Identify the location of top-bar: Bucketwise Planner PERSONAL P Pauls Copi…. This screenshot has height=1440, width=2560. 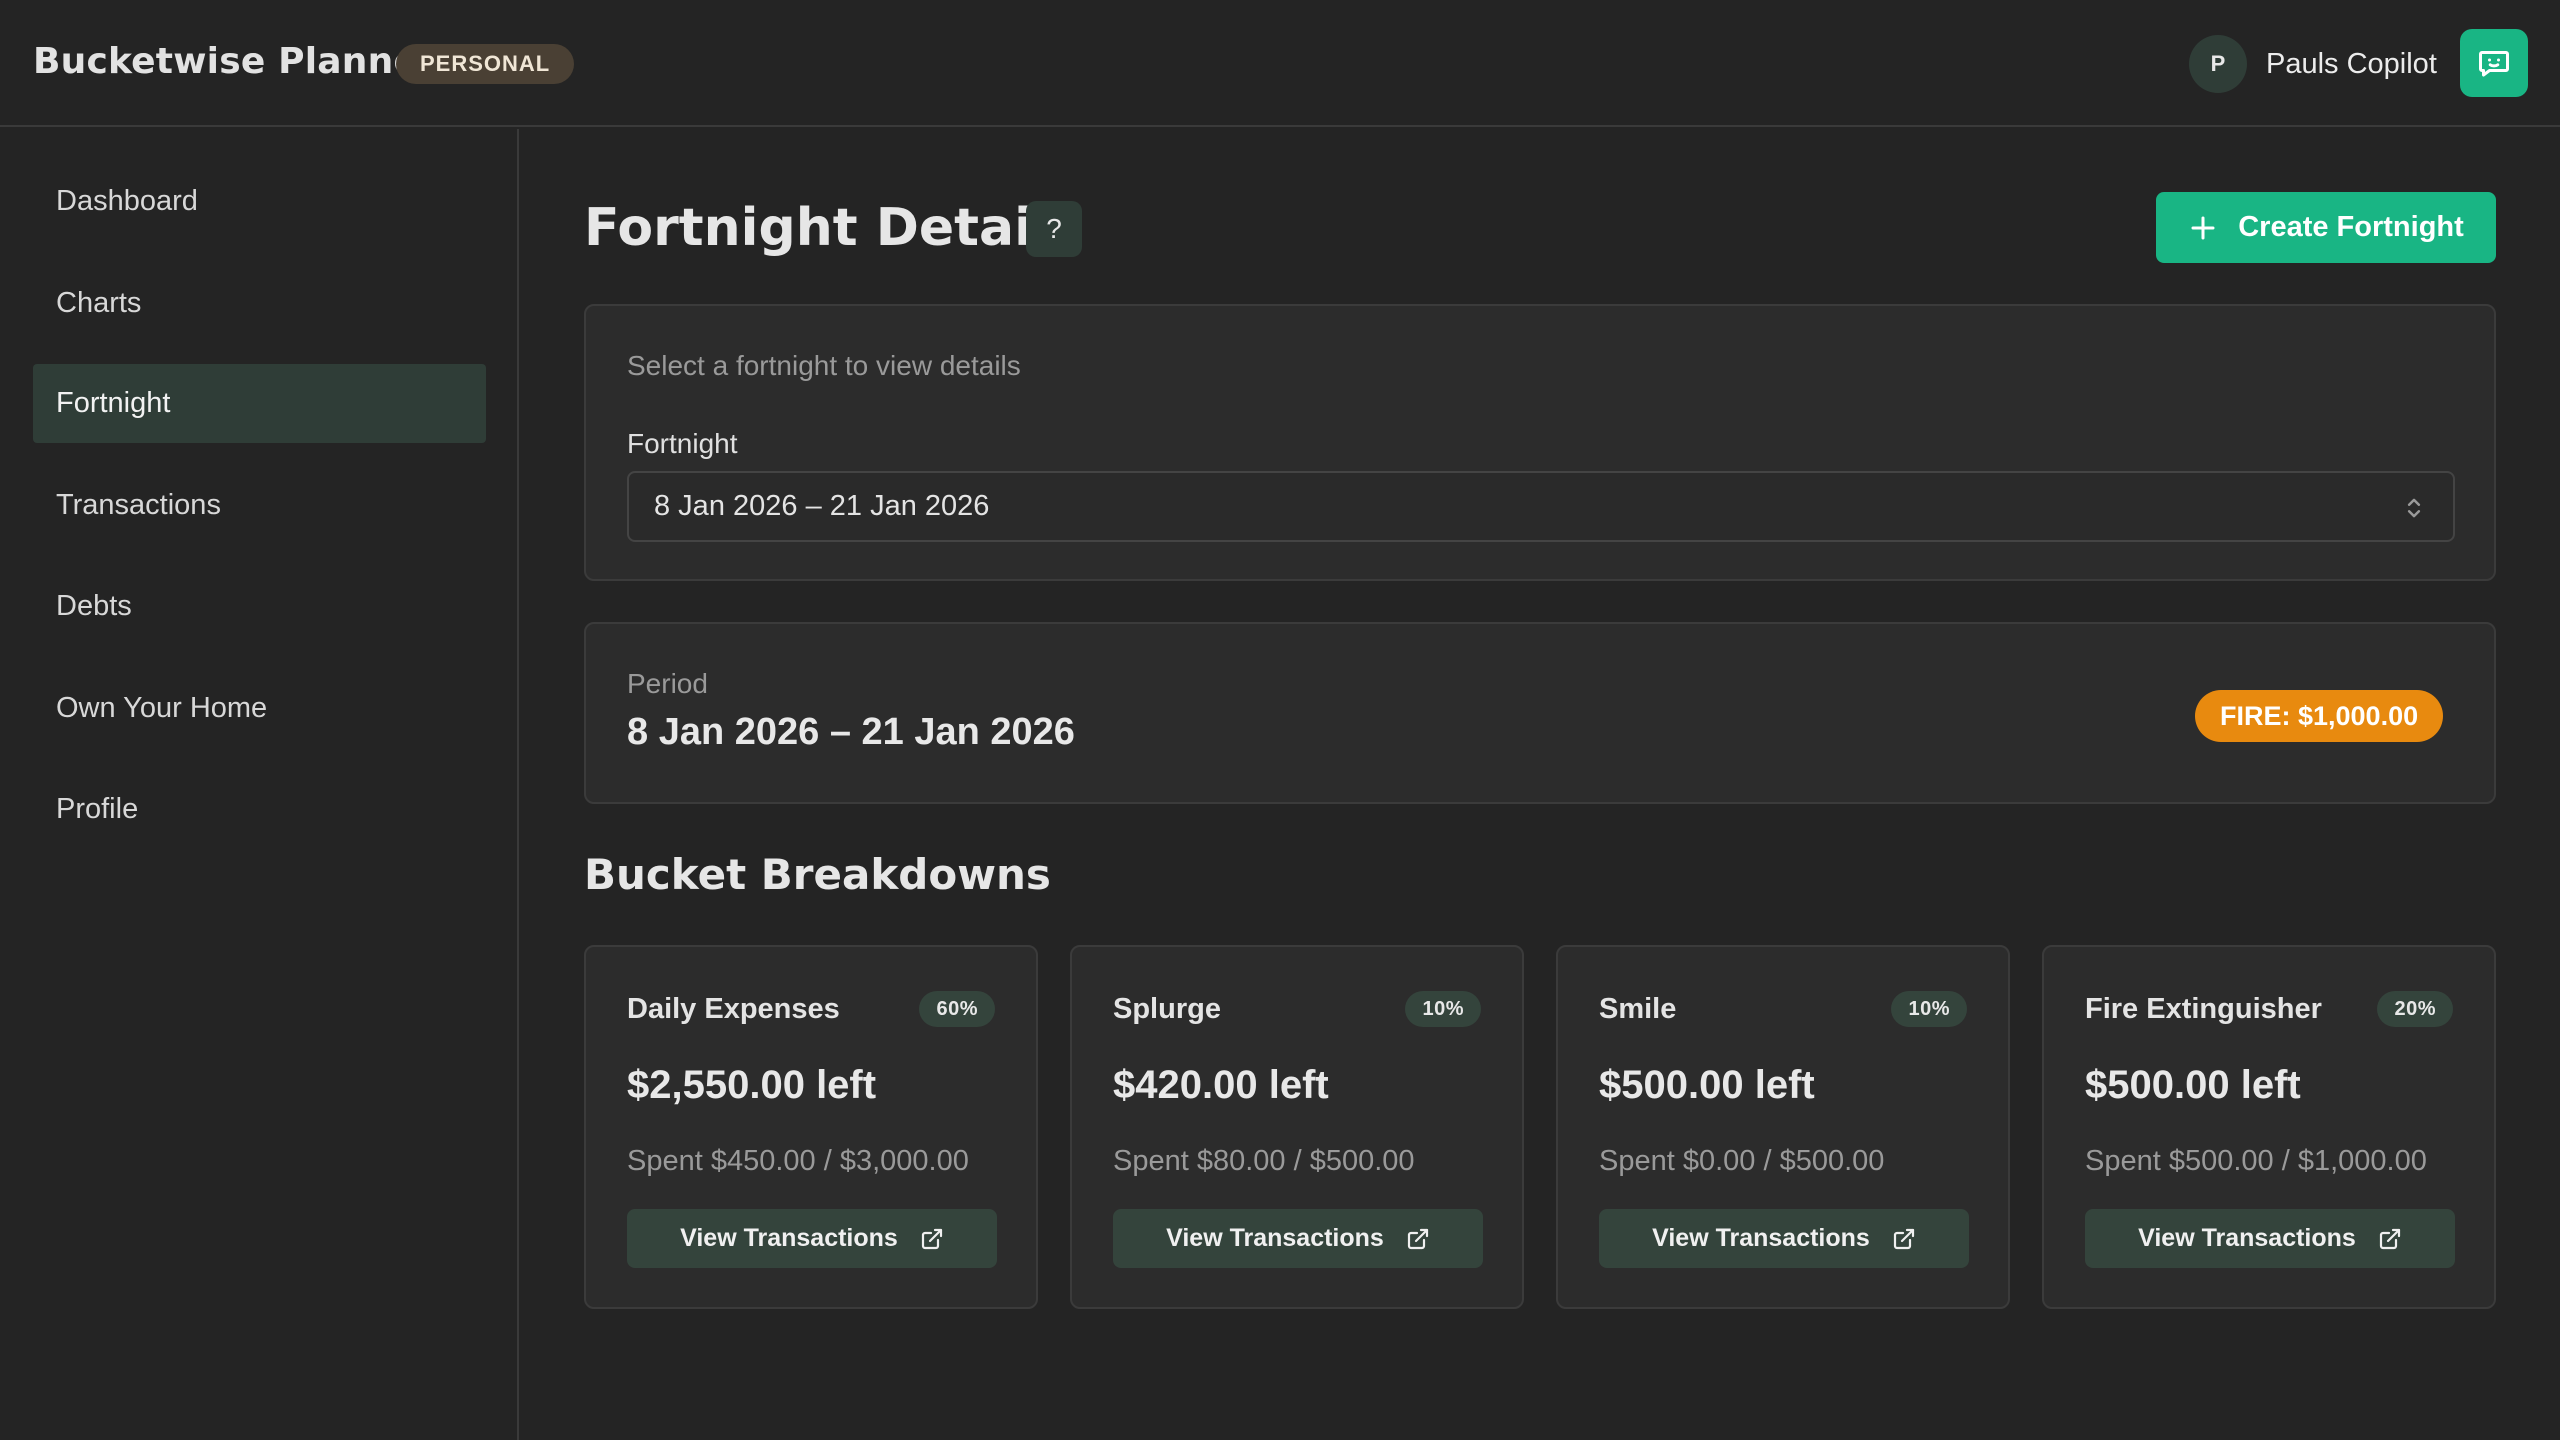
(1280, 63).